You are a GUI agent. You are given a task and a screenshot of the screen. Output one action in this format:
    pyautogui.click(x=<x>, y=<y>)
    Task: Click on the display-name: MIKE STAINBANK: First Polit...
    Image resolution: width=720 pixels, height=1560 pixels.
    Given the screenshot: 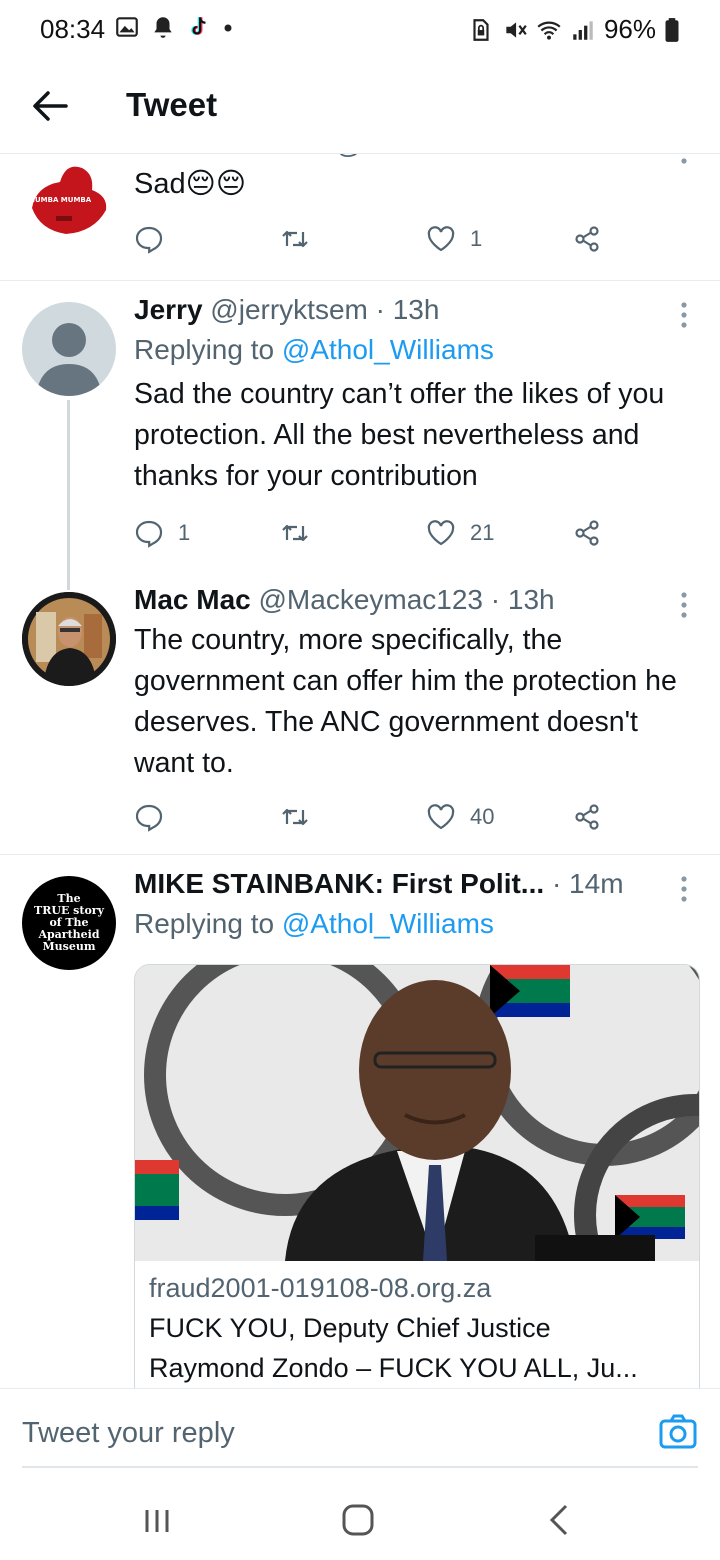 What is the action you would take?
    pyautogui.click(x=339, y=883)
    